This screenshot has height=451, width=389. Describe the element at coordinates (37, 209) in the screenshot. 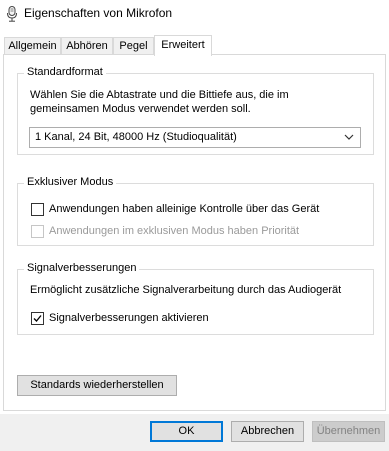

I see `exclusive-control-checkbox` at that location.